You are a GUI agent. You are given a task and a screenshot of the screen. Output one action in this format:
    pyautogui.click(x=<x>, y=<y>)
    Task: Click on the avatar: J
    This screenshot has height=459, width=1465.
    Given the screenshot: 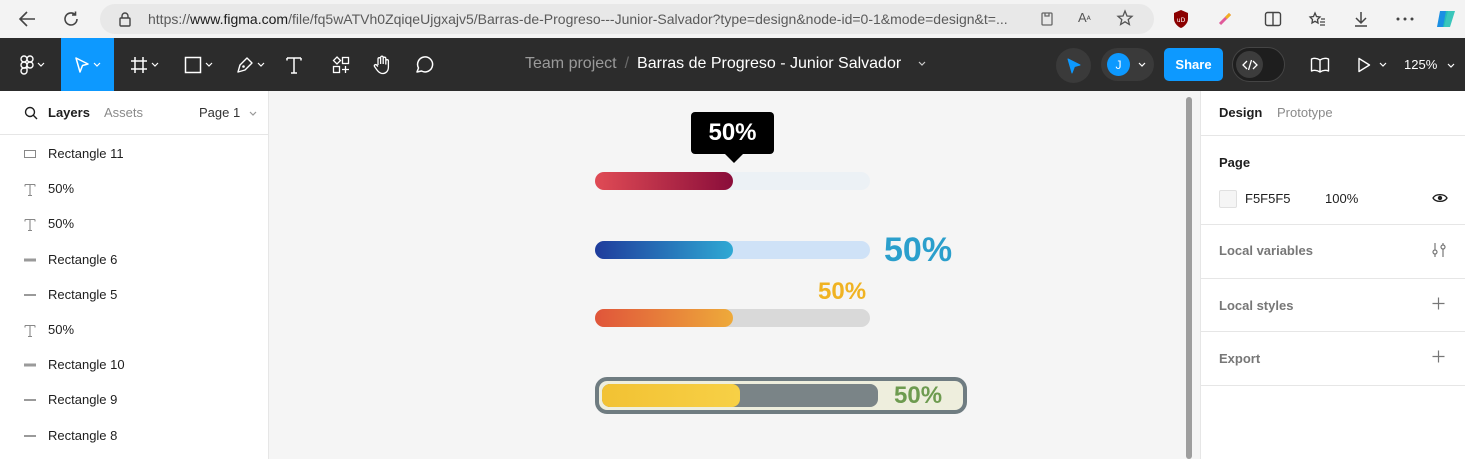 What is the action you would take?
    pyautogui.click(x=1118, y=64)
    